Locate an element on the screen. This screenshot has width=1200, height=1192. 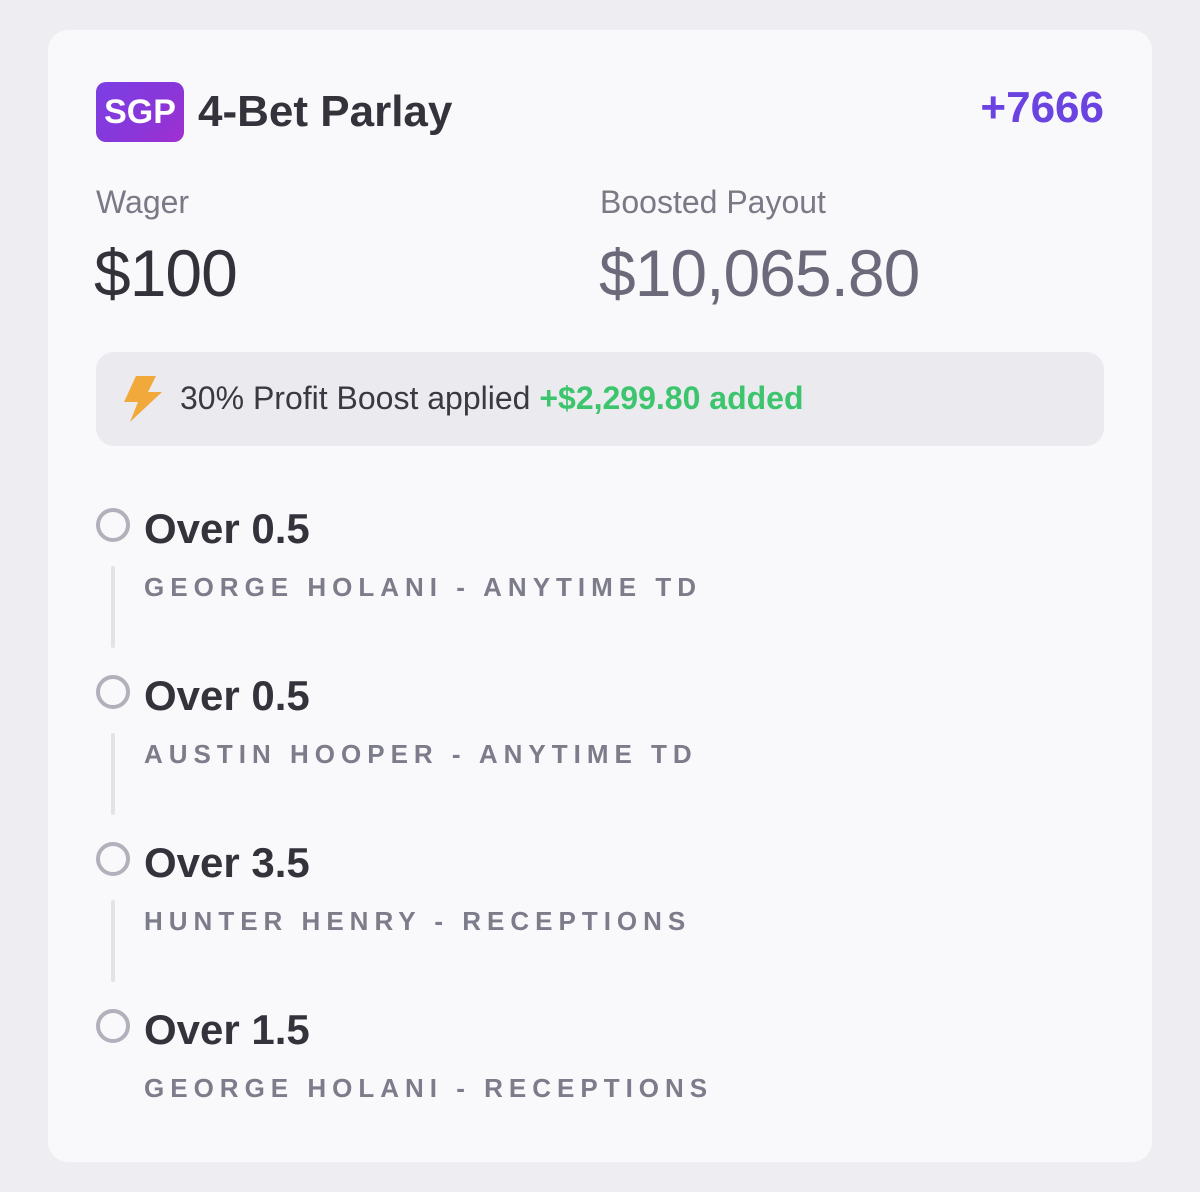
leg-subtitle: GEORGE HOLANI - RECEPTIONS is located at coordinates (429, 1088).